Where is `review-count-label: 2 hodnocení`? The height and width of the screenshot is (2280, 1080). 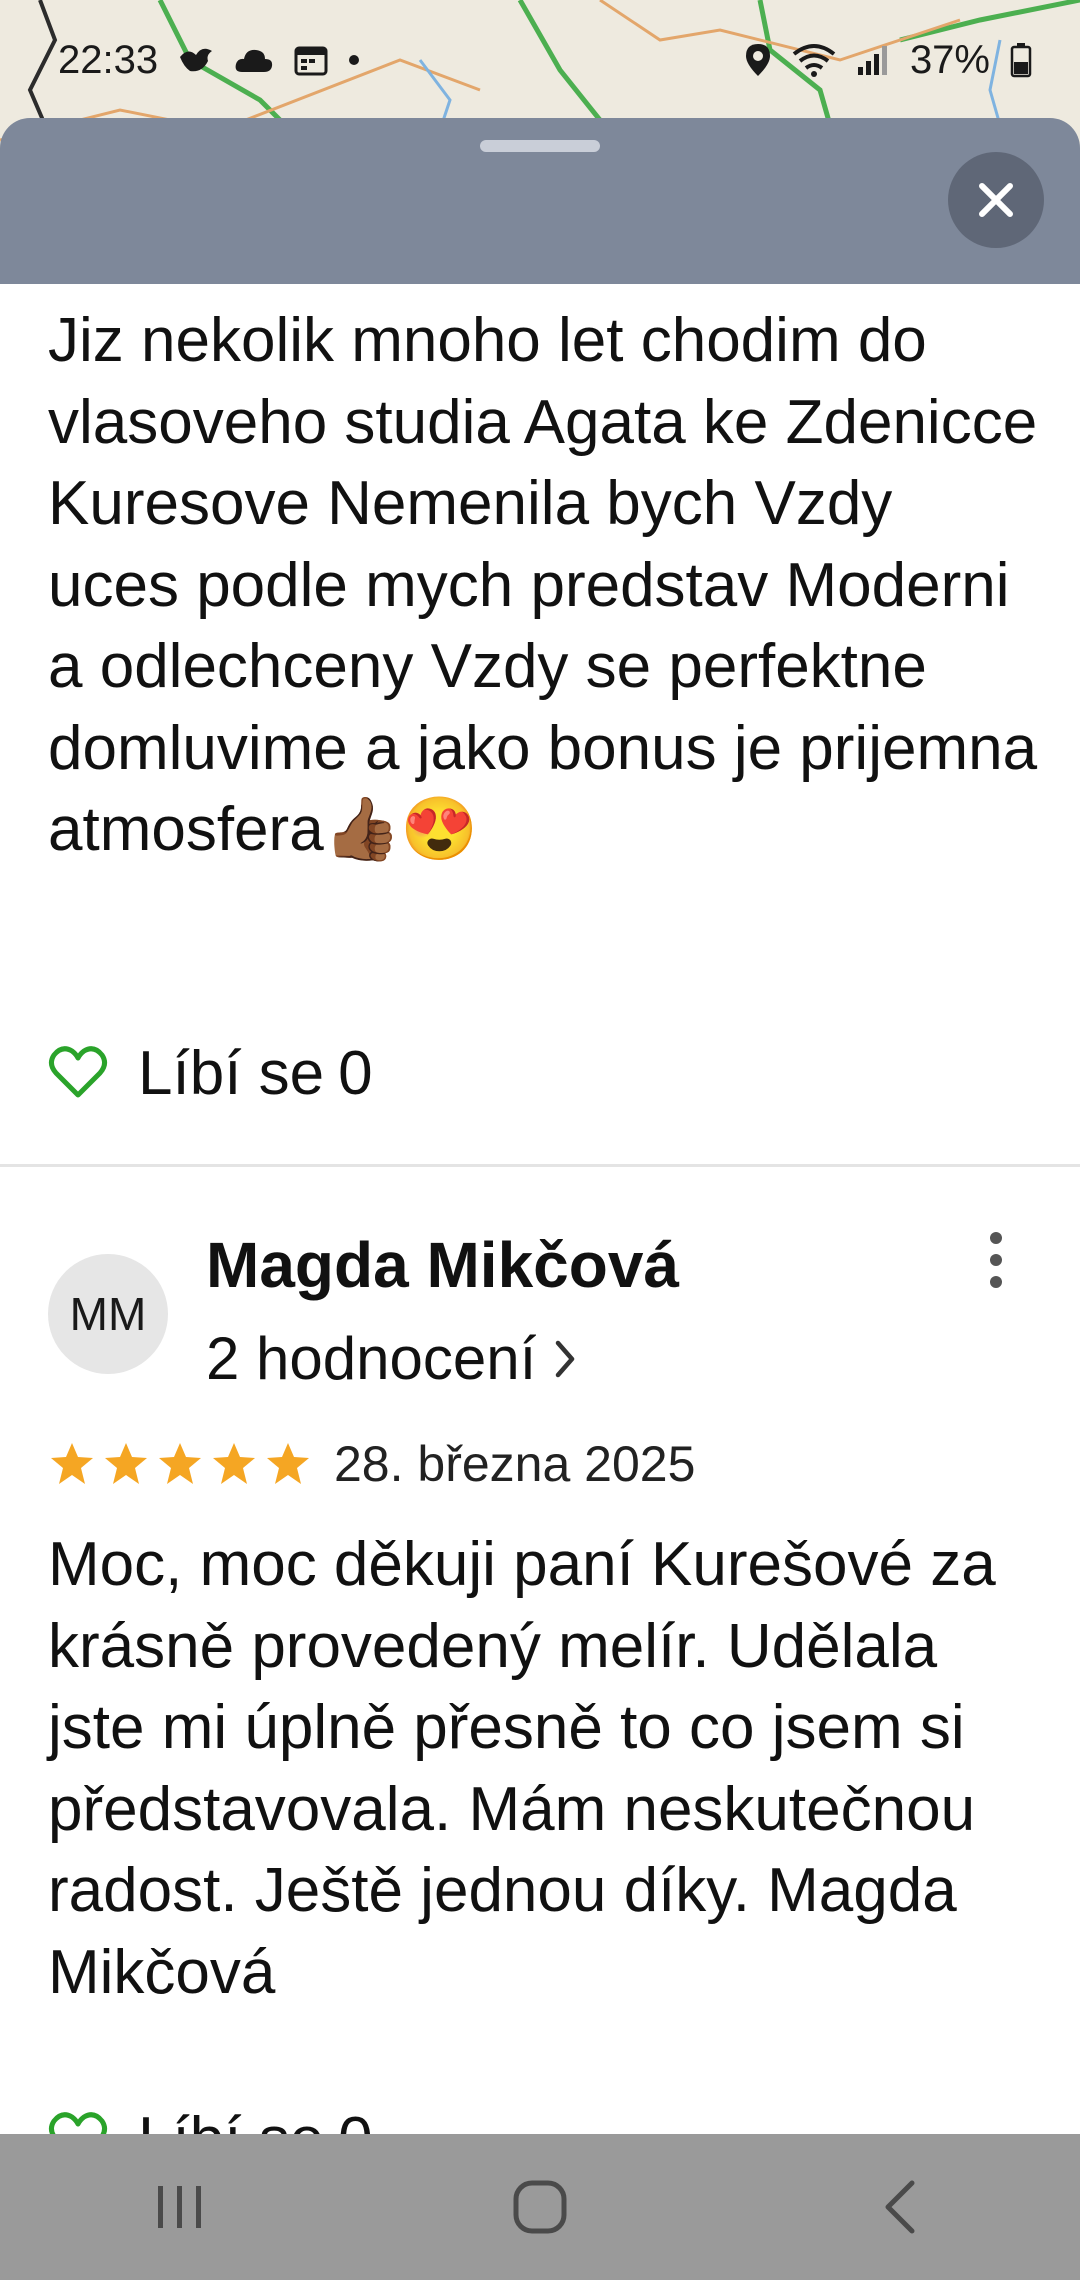
review-count-label: 2 hodnocení is located at coordinates (371, 1358).